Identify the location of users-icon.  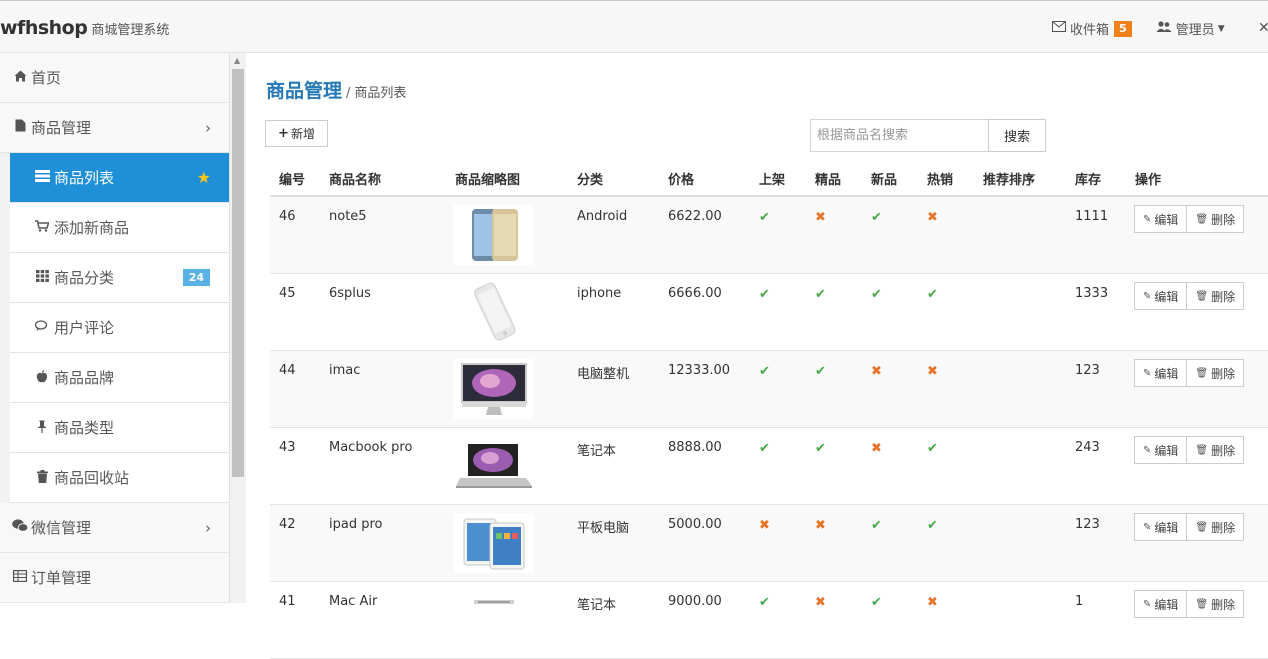
(1164, 28).